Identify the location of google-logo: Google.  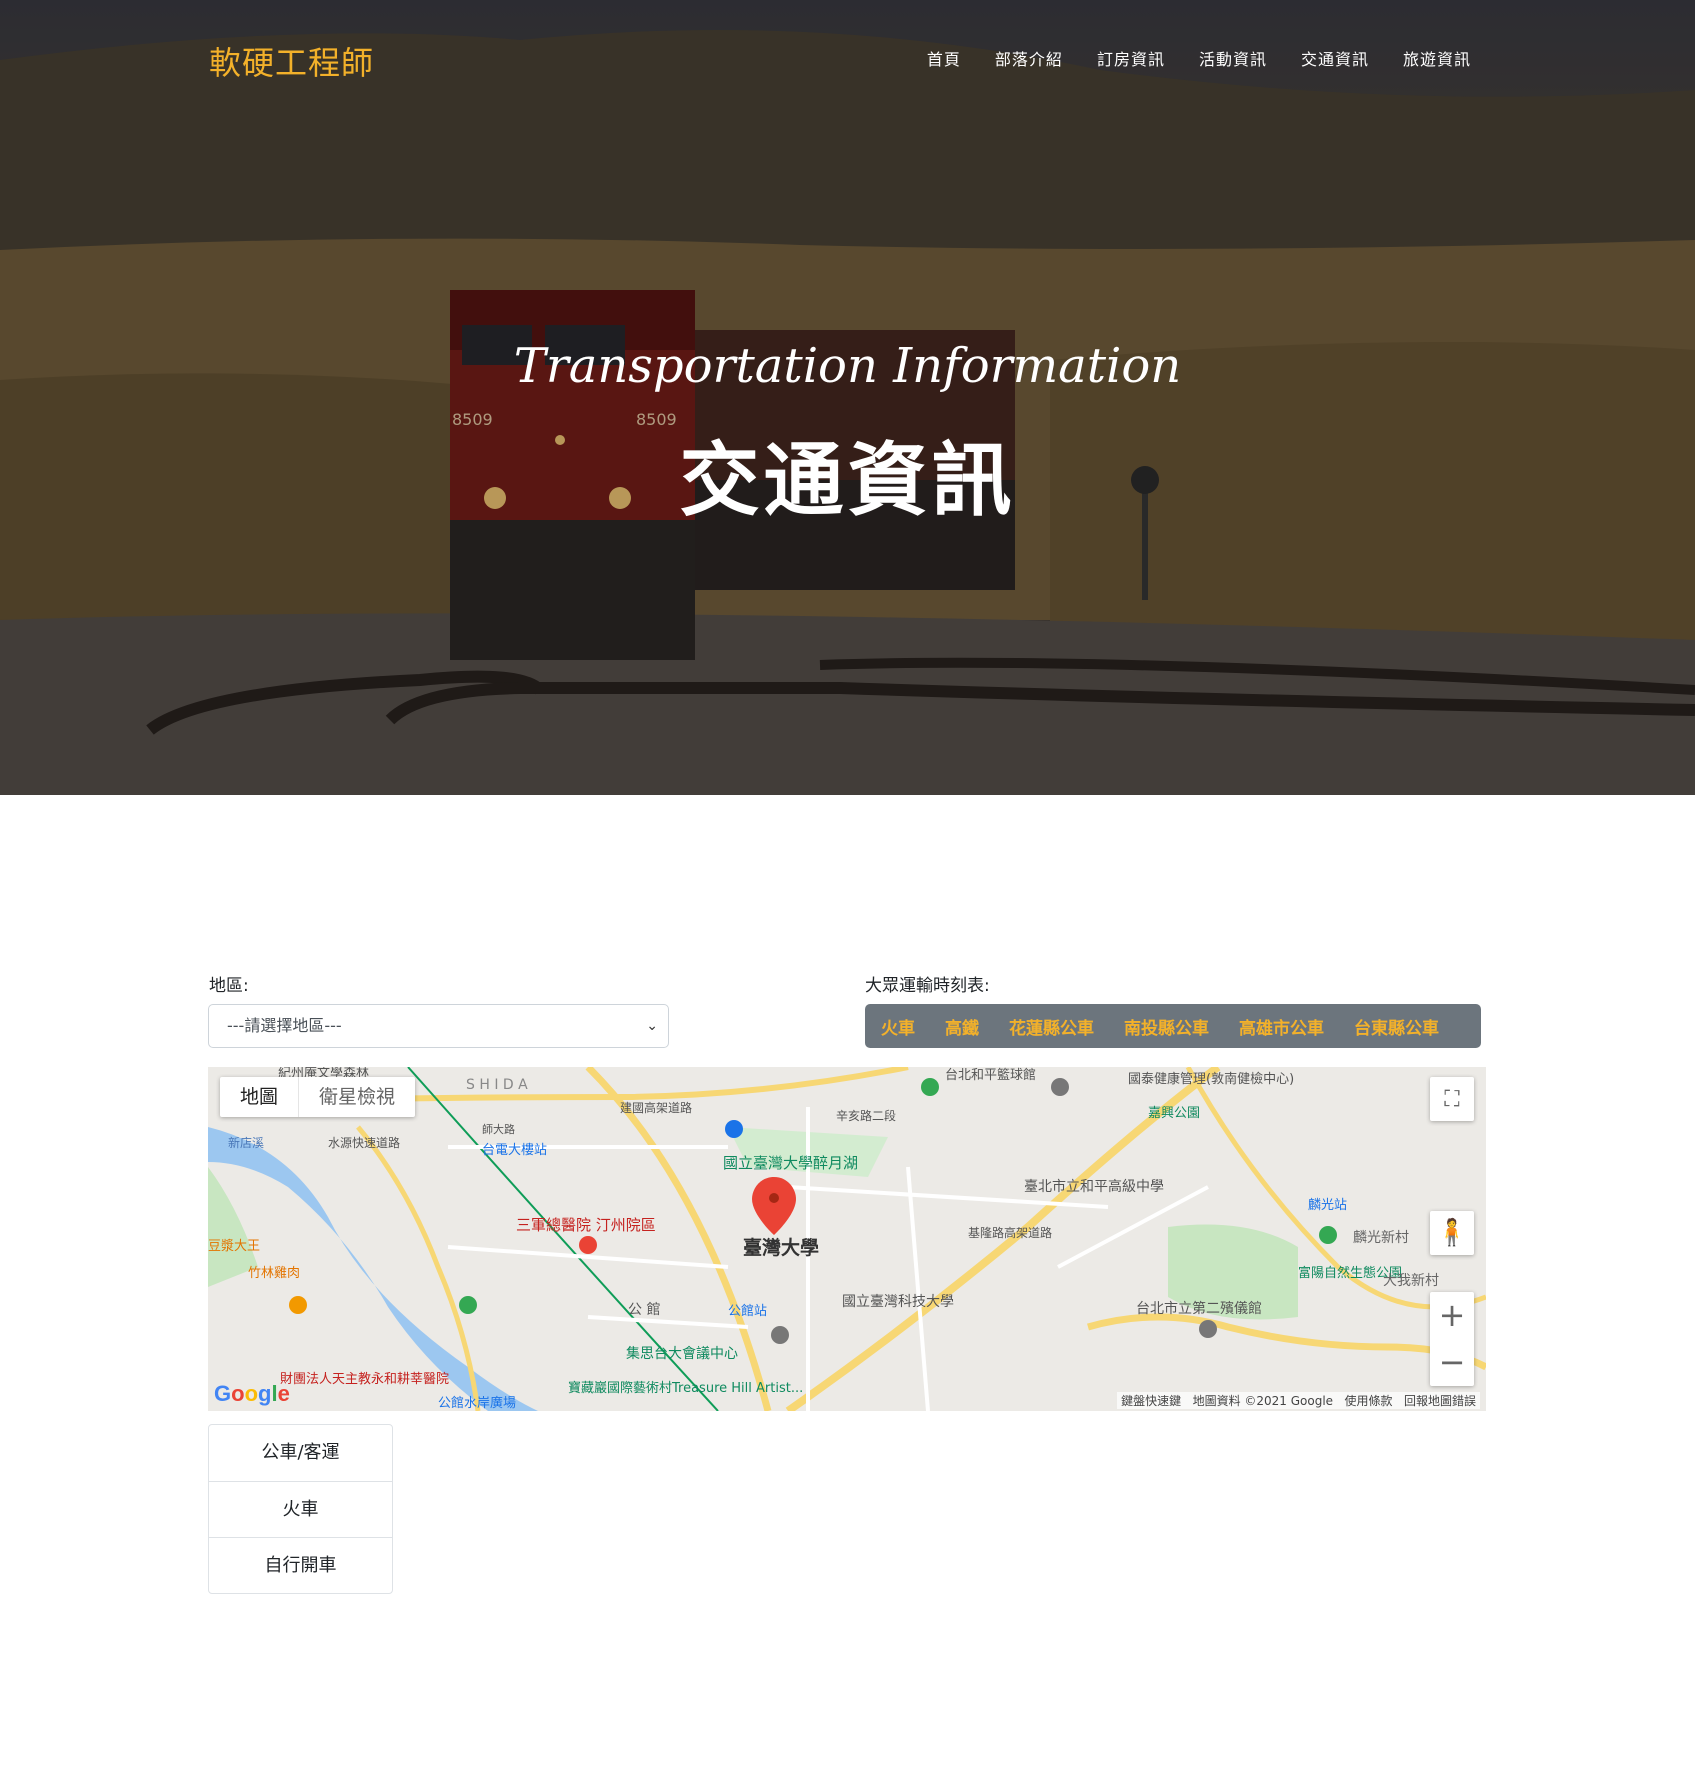
(252, 1394).